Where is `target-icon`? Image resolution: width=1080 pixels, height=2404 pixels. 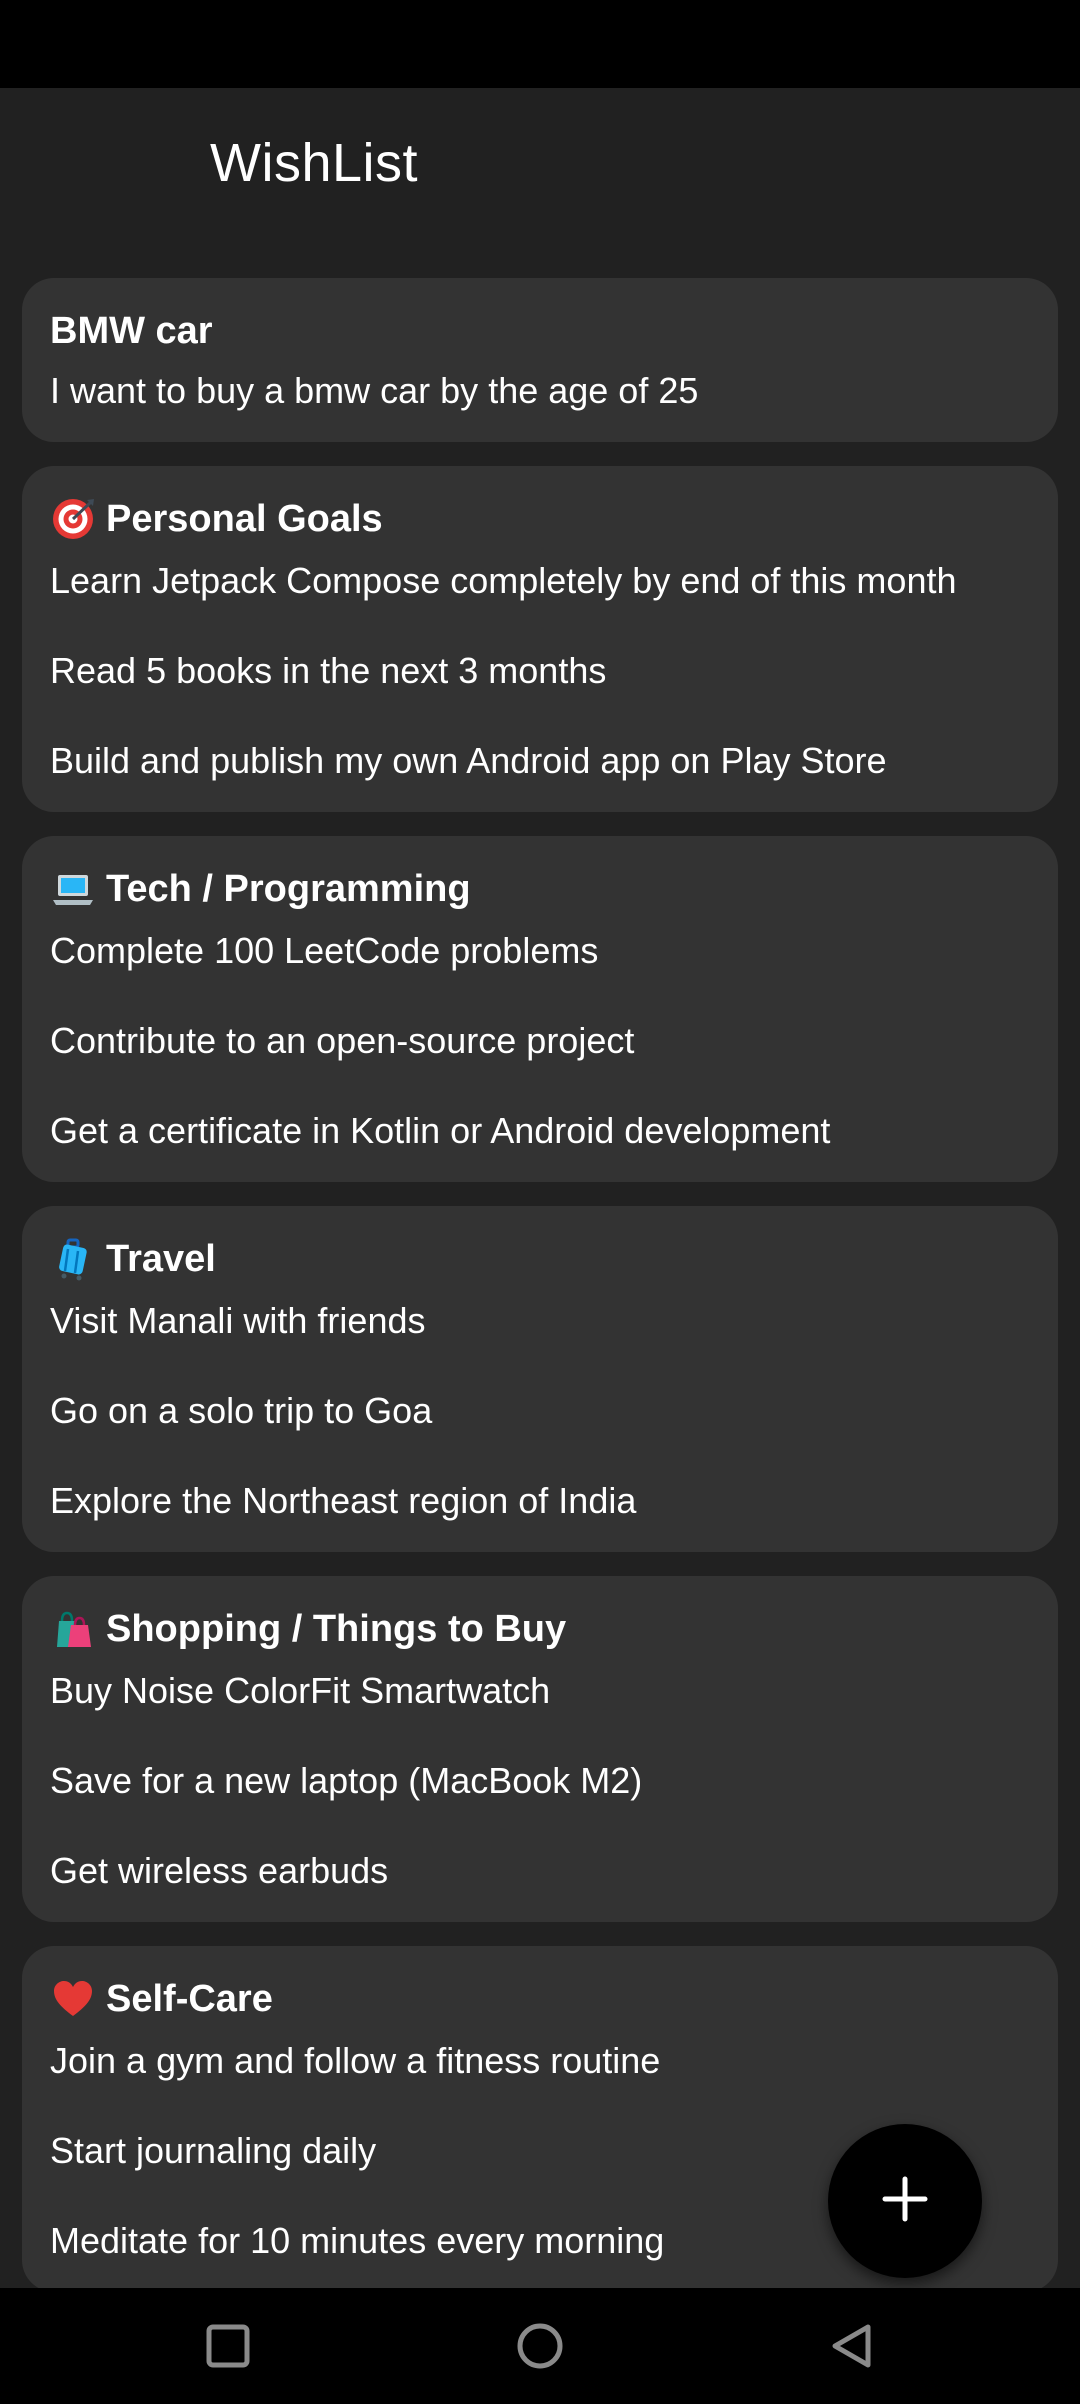 target-icon is located at coordinates (73, 519).